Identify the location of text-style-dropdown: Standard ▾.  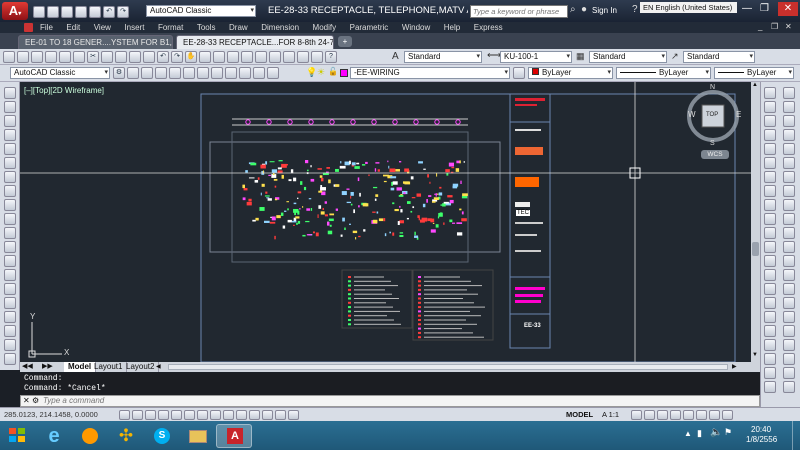
(443, 57).